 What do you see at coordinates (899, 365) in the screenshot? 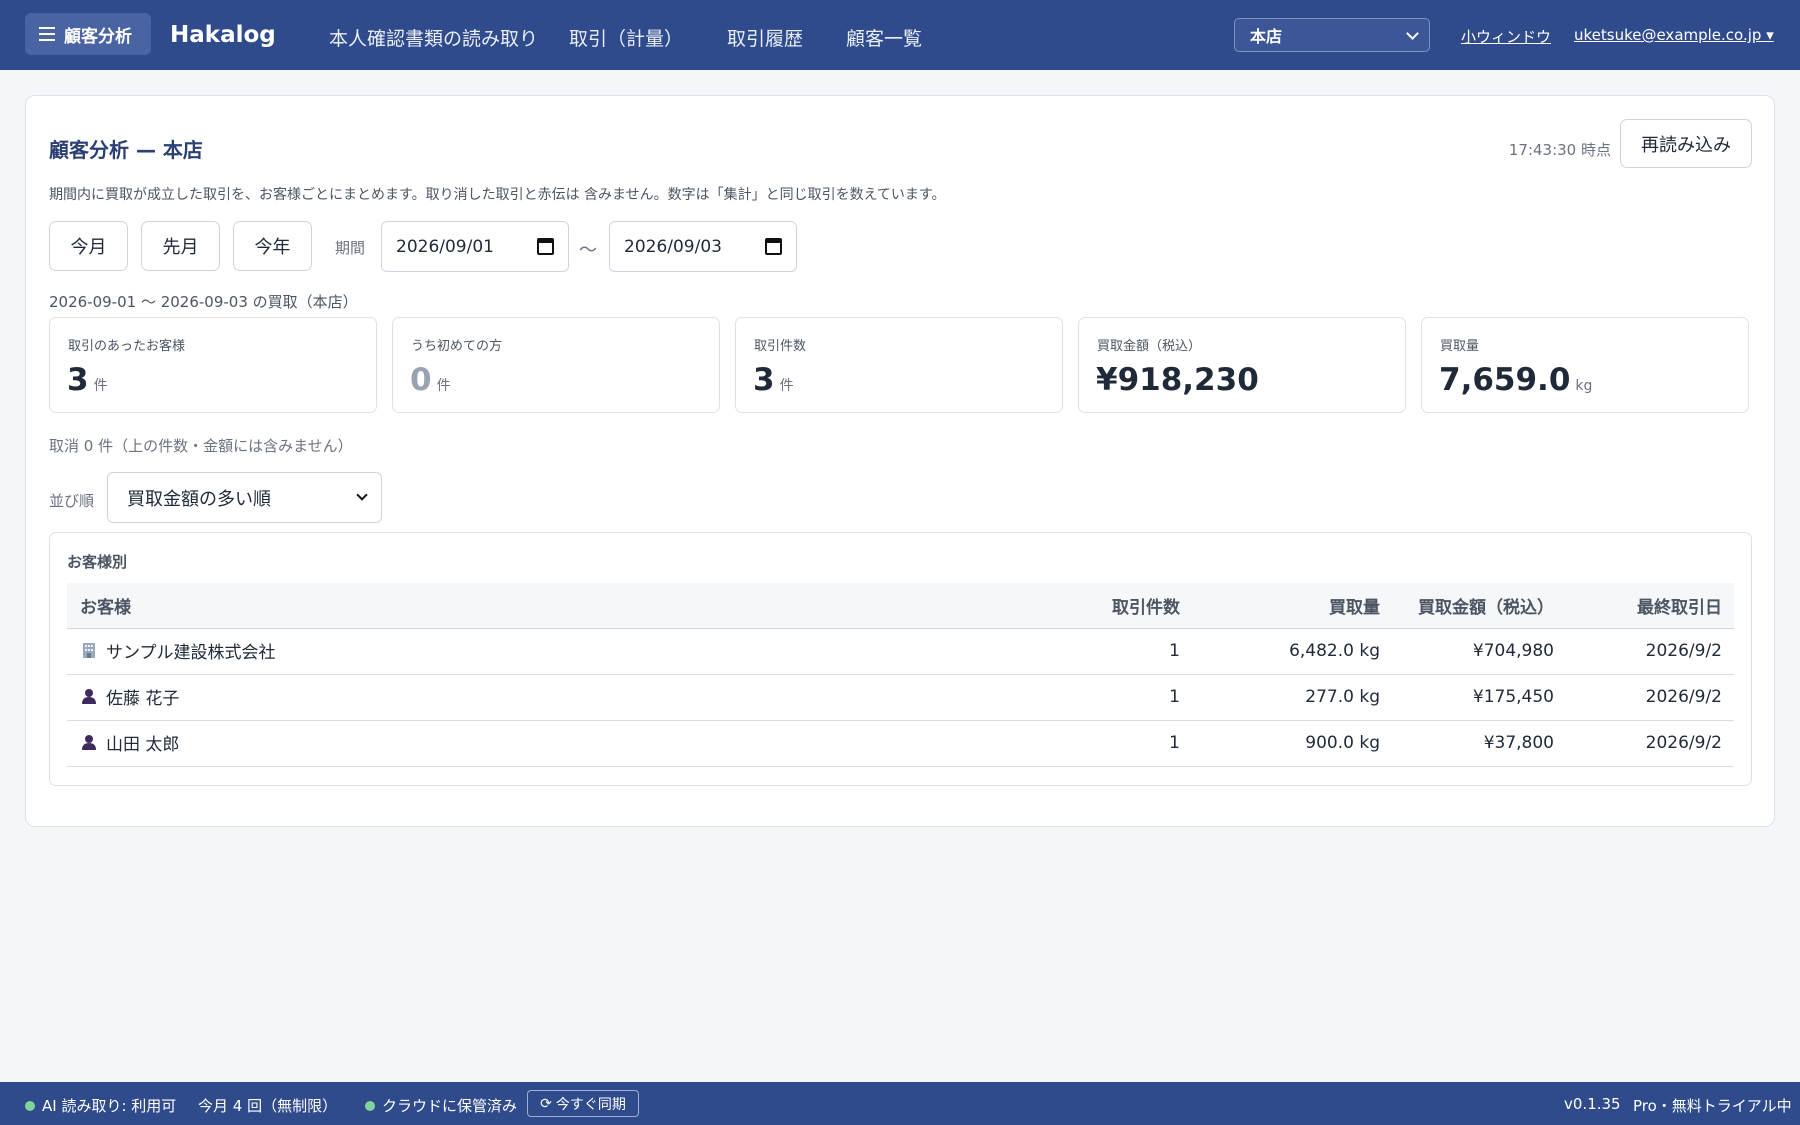
I see `kpi-transactions: 取引件数 3件` at bounding box center [899, 365].